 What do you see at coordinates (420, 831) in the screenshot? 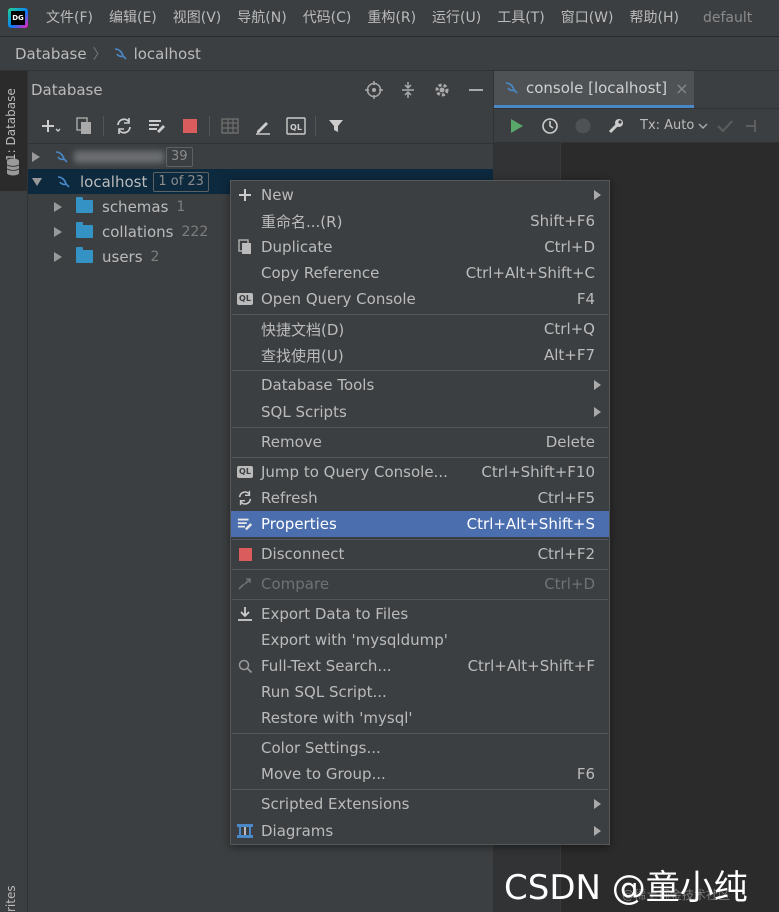
I see `menu-item-diagrams: Diagrams` at bounding box center [420, 831].